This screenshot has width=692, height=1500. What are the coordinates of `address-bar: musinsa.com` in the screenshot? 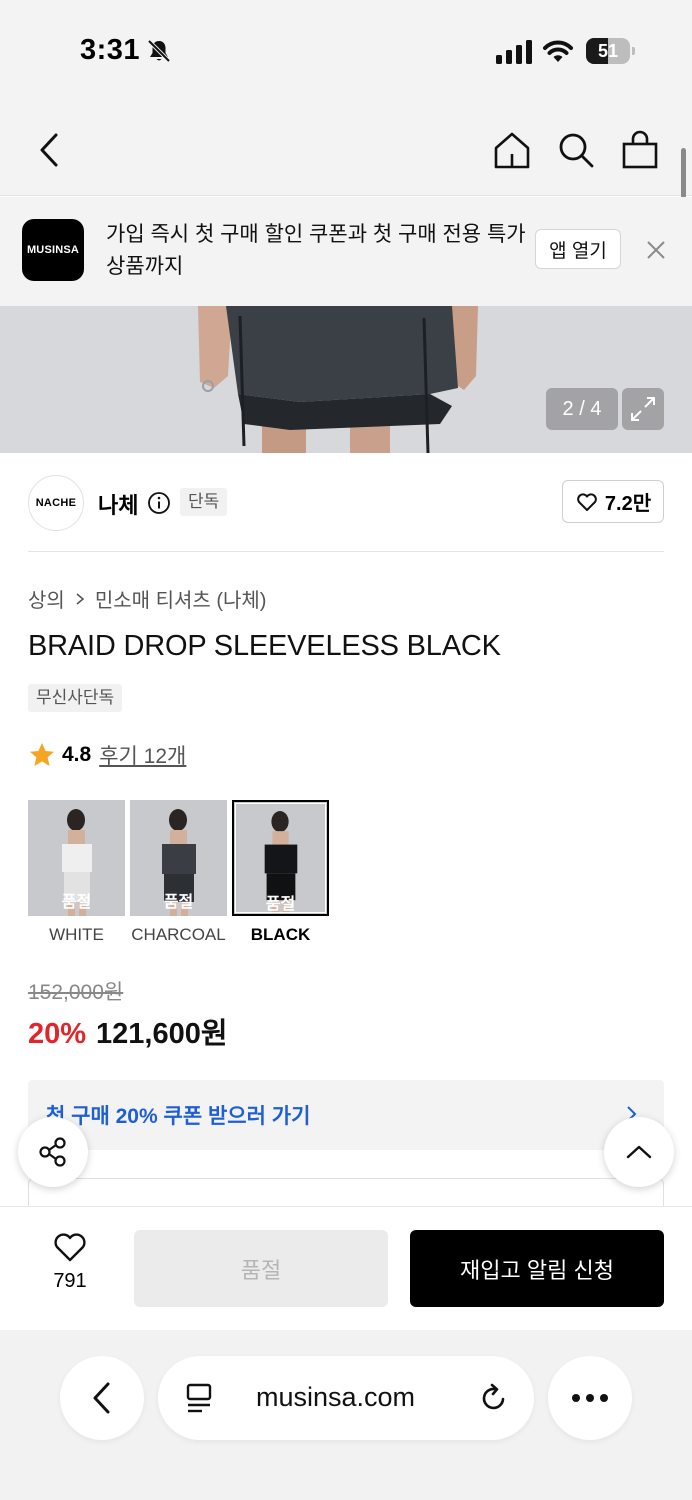 It's located at (346, 1398).